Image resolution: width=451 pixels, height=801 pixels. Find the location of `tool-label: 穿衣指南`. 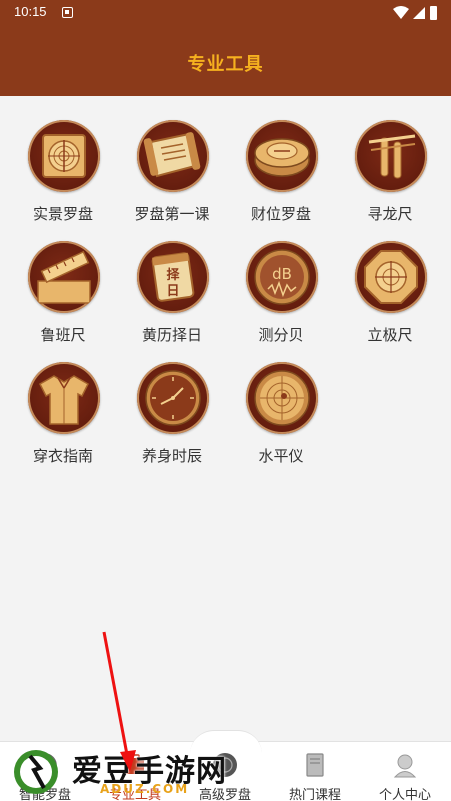

tool-label: 穿衣指南 is located at coordinates (62, 456).